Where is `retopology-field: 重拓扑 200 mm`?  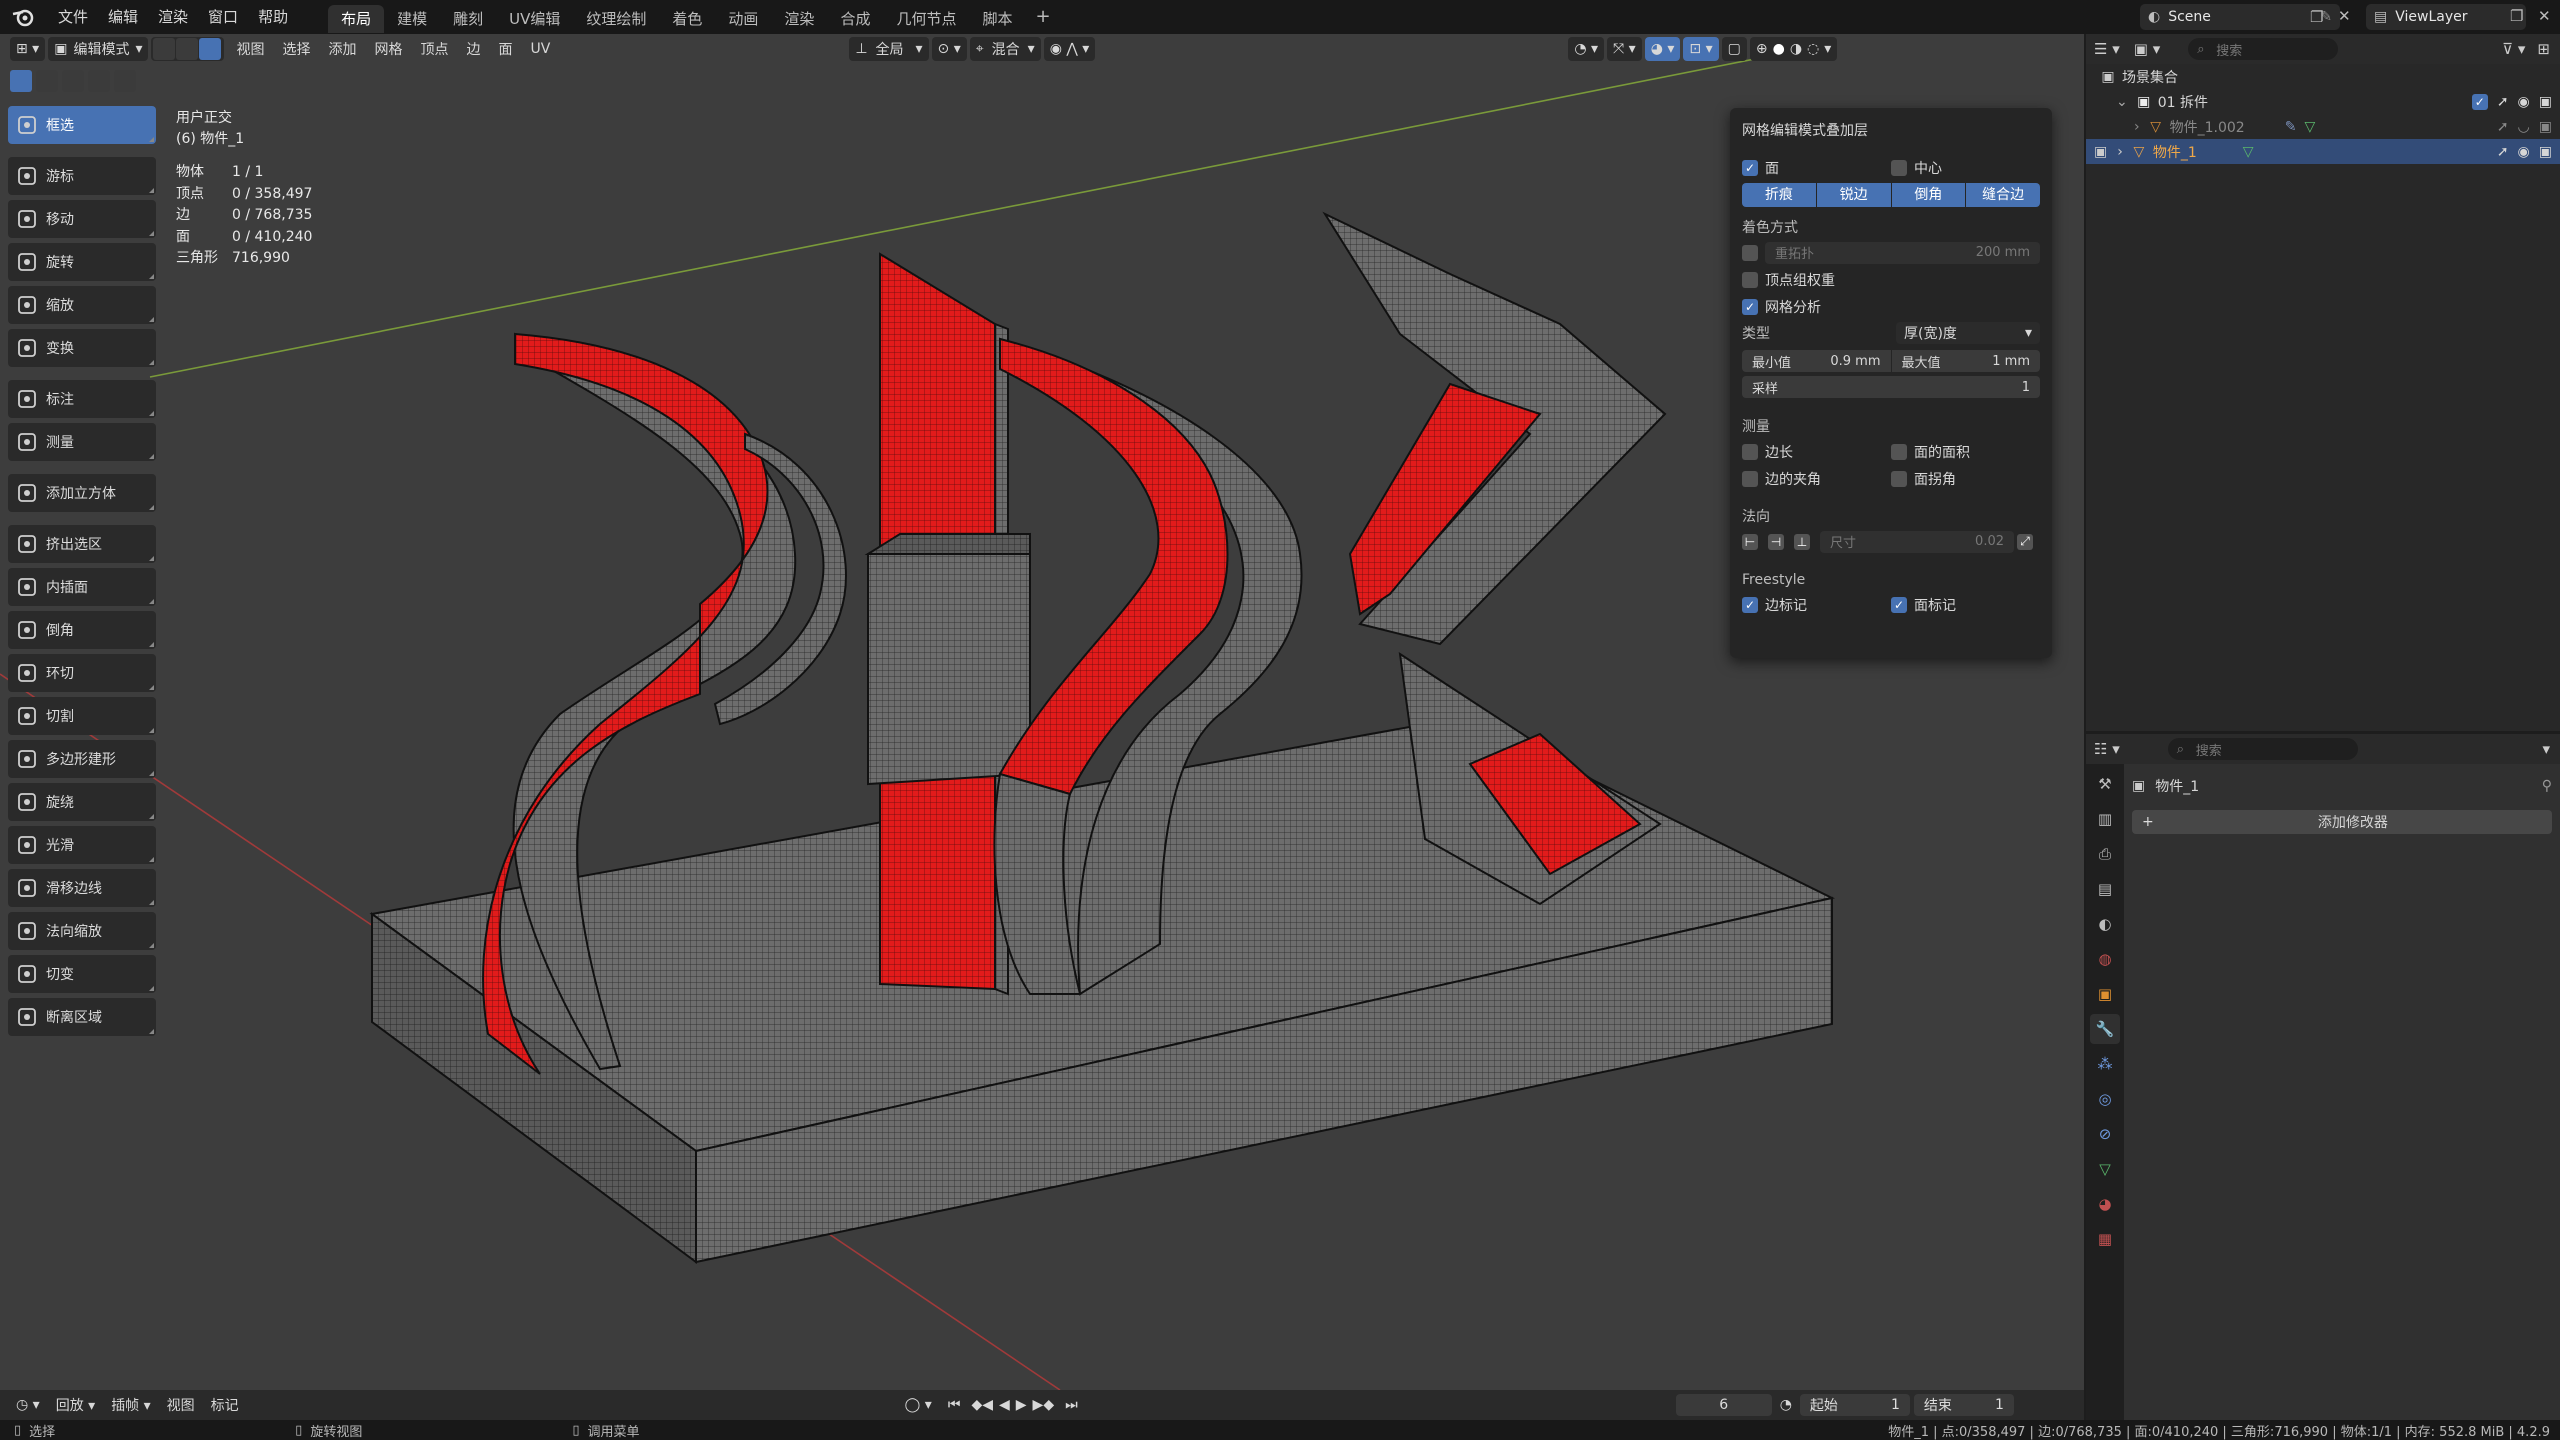 retopology-field: 重拓扑 200 mm is located at coordinates (1902, 252).